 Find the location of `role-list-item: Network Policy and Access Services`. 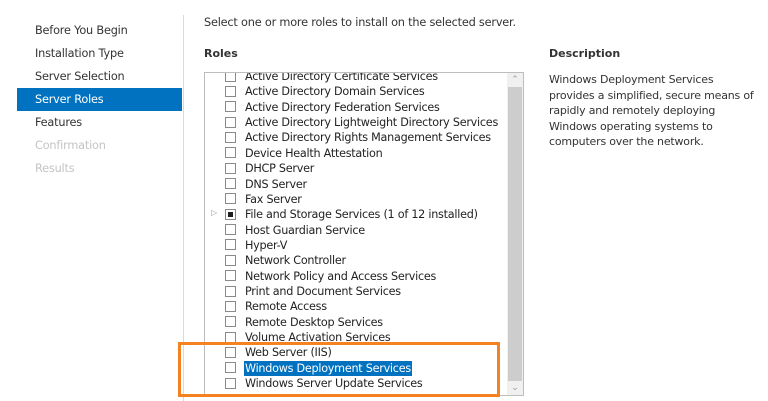

role-list-item: Network Policy and Access Services is located at coordinates (356, 276).